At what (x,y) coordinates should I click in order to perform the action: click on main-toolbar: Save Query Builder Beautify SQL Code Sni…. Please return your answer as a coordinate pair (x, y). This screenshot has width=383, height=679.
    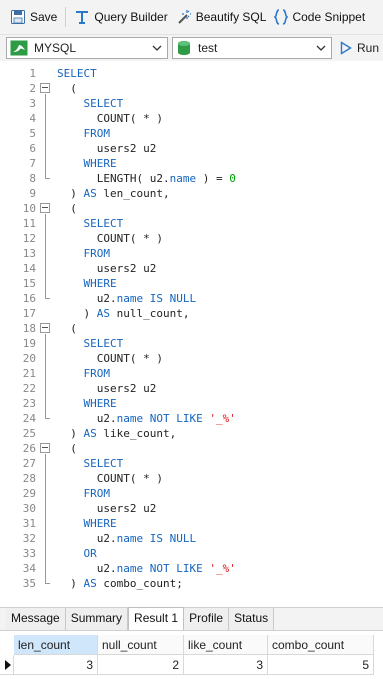
    Looking at the image, I should click on (191, 17).